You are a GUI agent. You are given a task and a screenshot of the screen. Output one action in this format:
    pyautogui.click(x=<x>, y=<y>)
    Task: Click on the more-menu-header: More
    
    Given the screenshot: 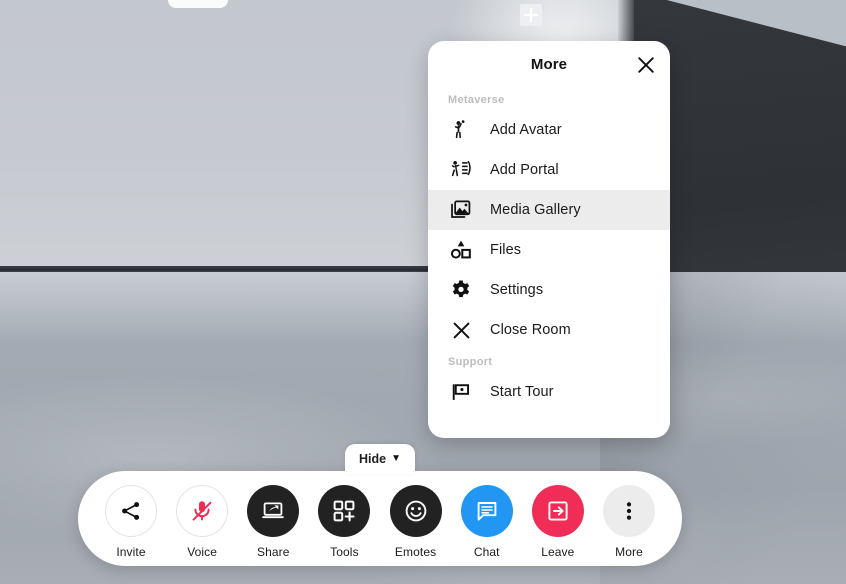 What is the action you would take?
    pyautogui.click(x=549, y=64)
    